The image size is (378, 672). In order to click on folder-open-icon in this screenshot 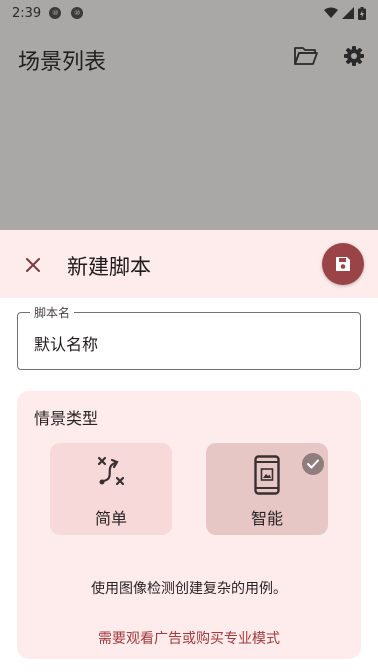, I will do `click(306, 56)`.